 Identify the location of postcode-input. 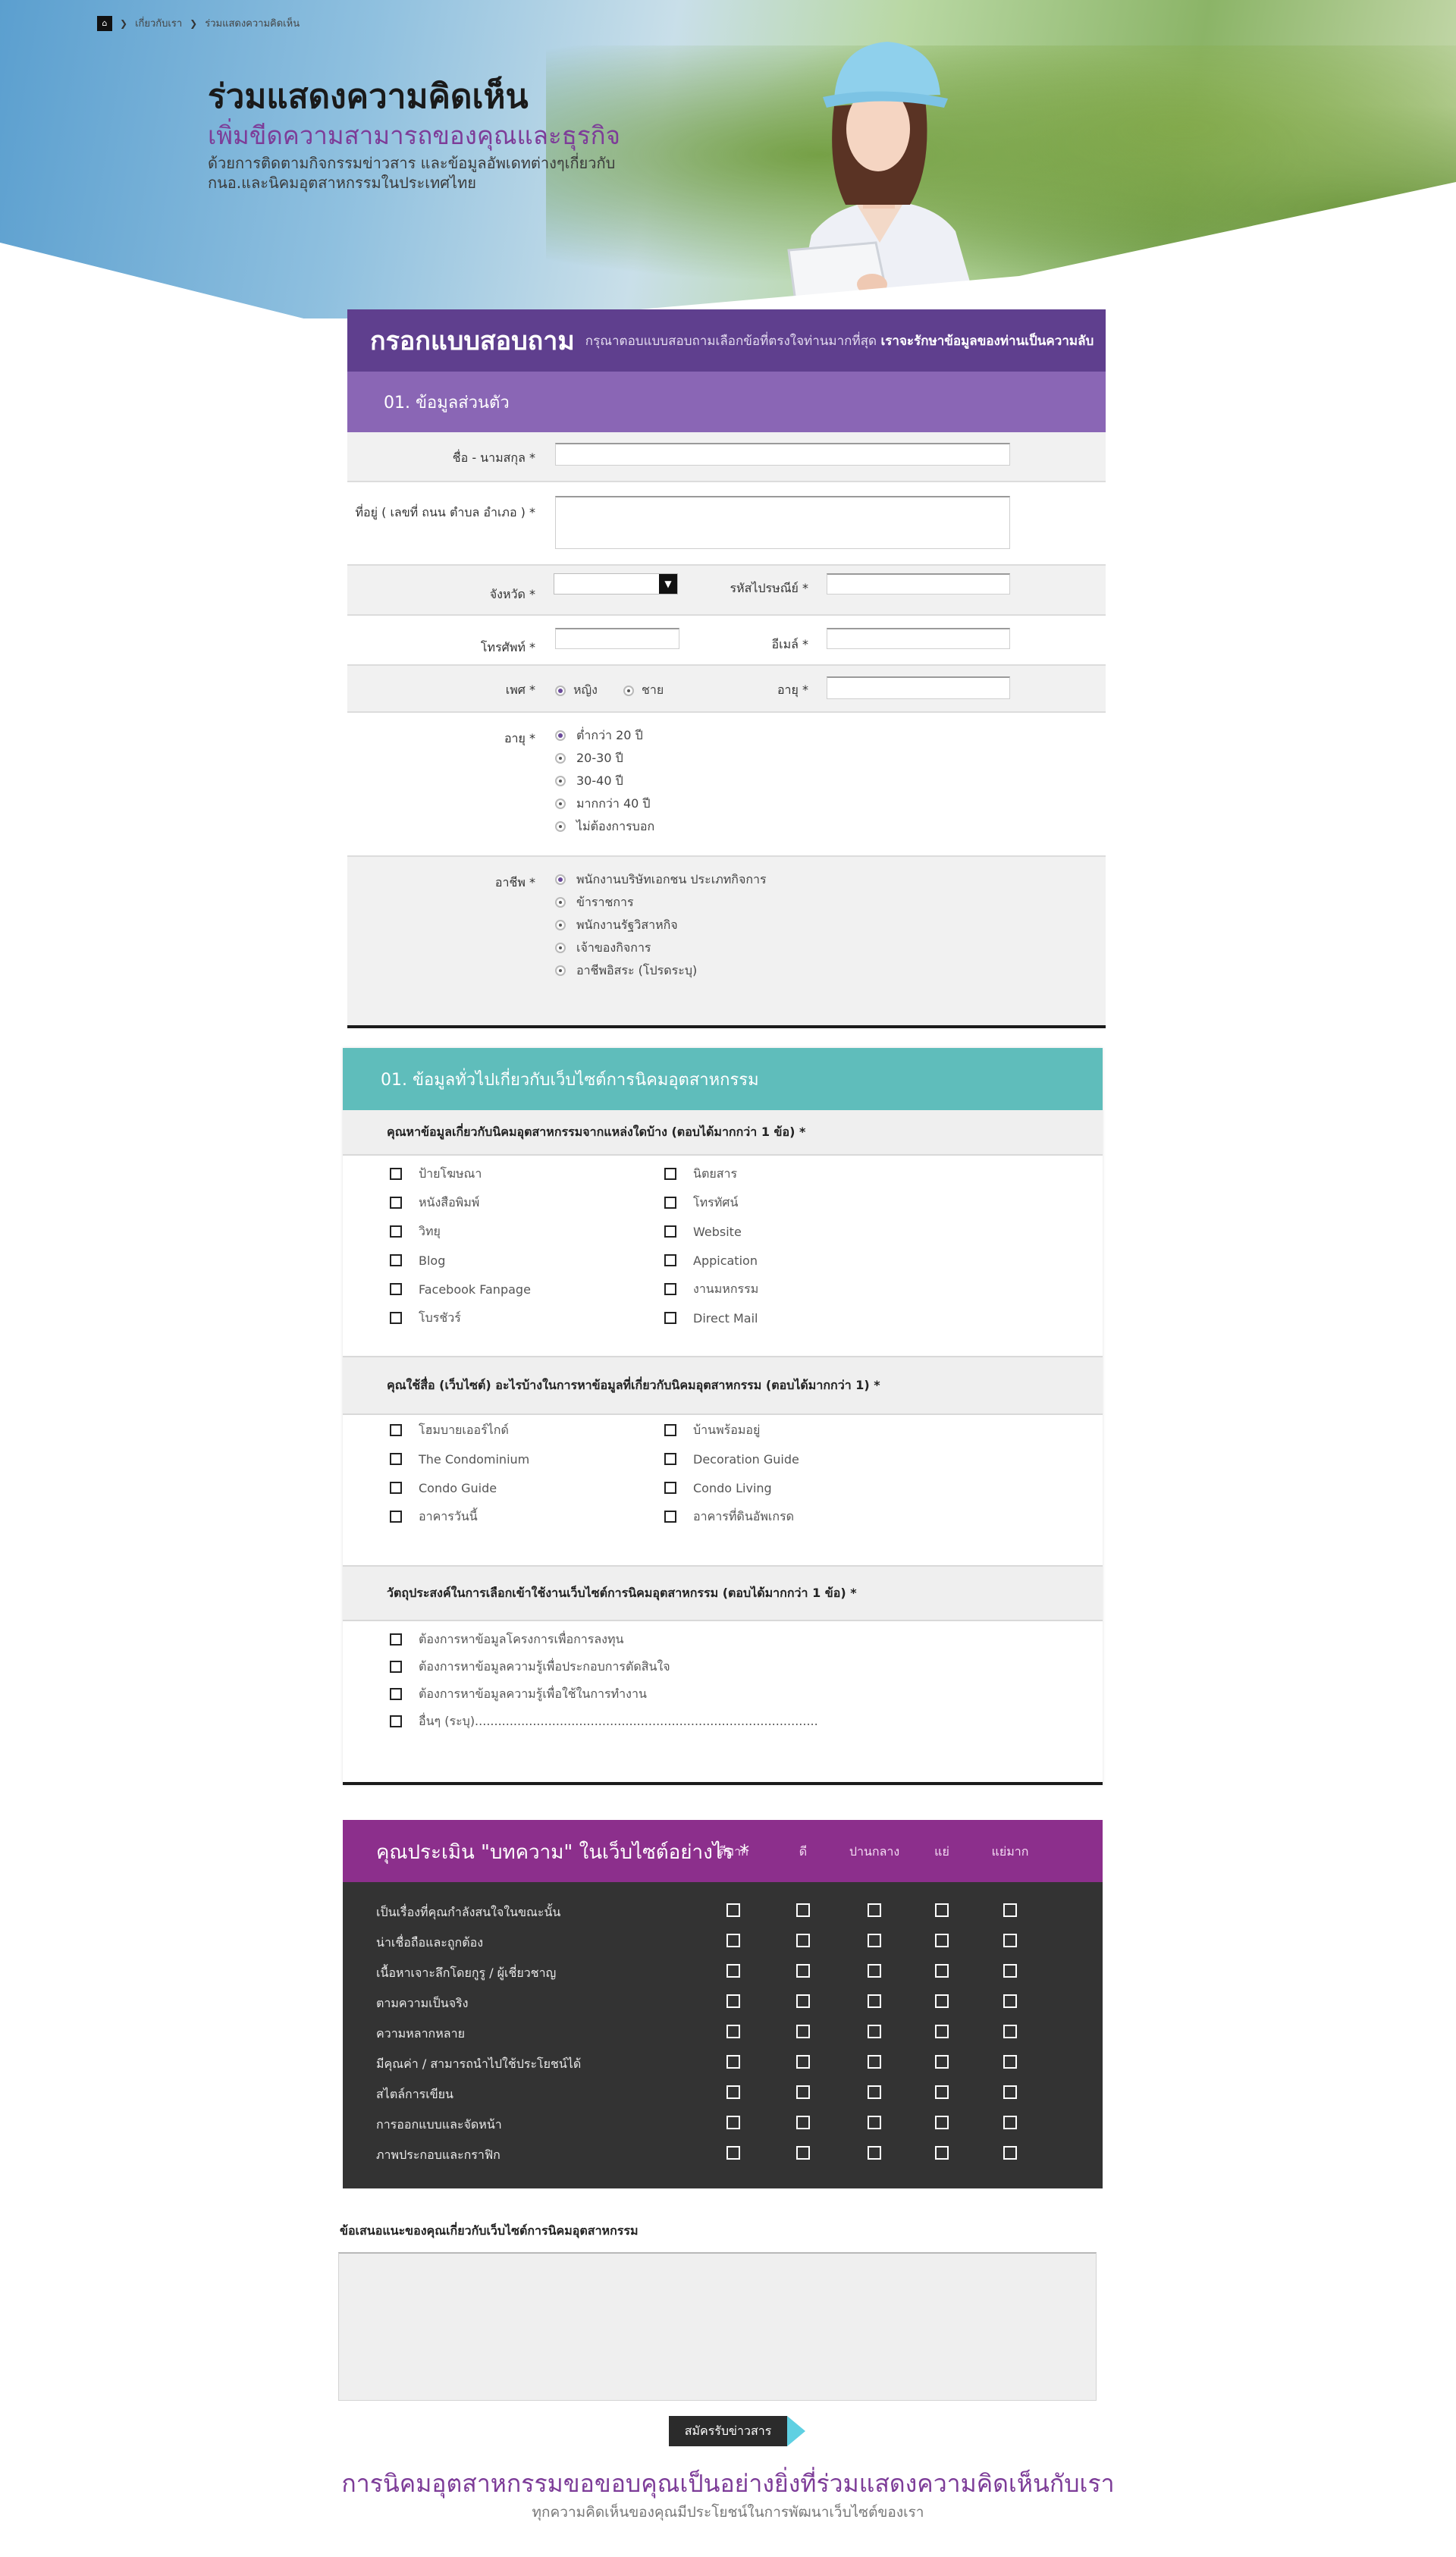
(918, 584).